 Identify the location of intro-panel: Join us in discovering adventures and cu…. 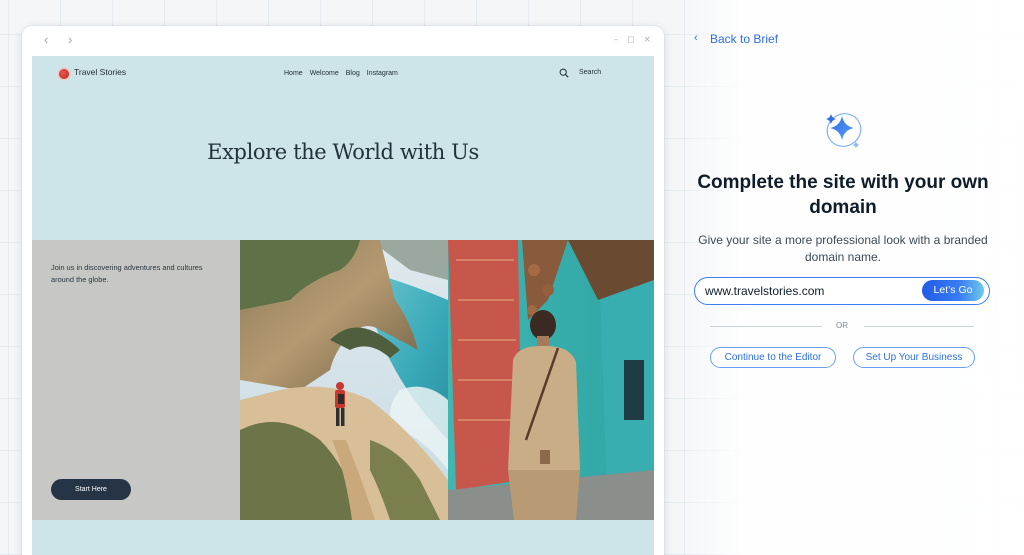
(136, 380).